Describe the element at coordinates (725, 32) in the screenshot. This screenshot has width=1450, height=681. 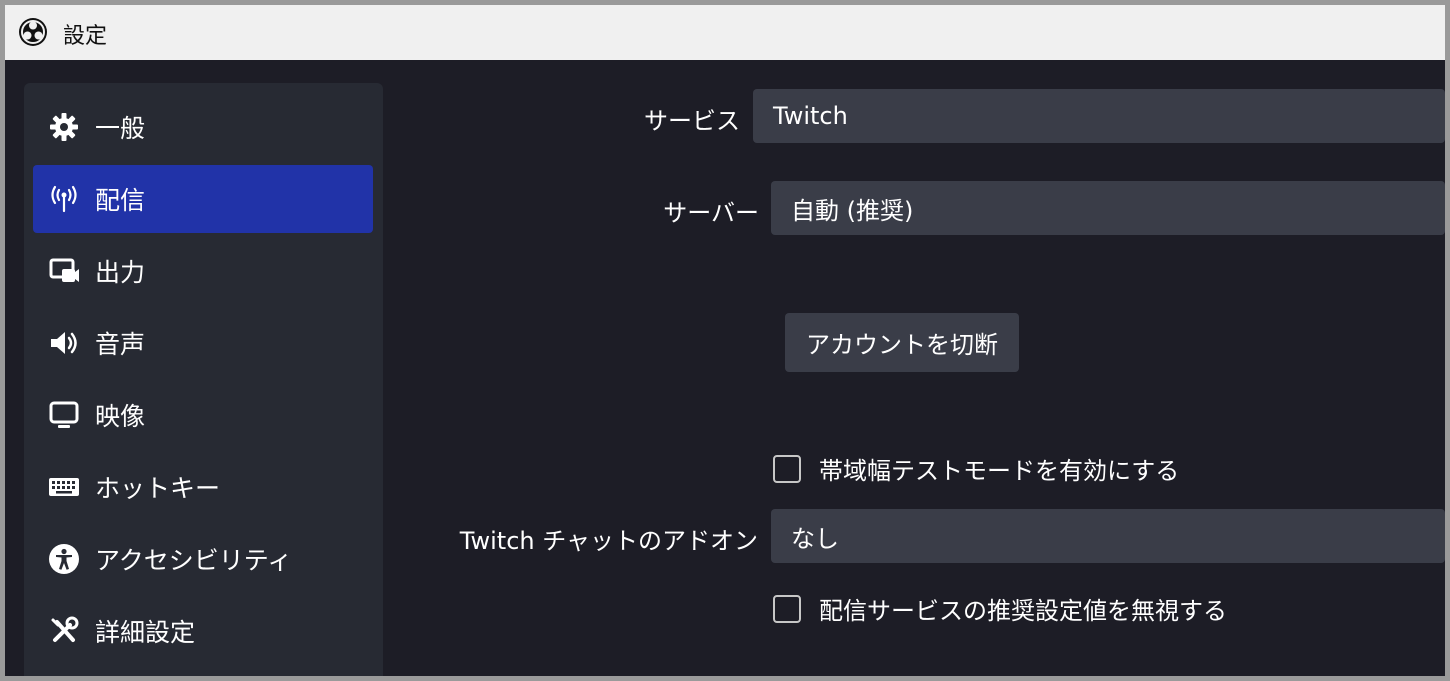
I see `title-bar: 設定` at that location.